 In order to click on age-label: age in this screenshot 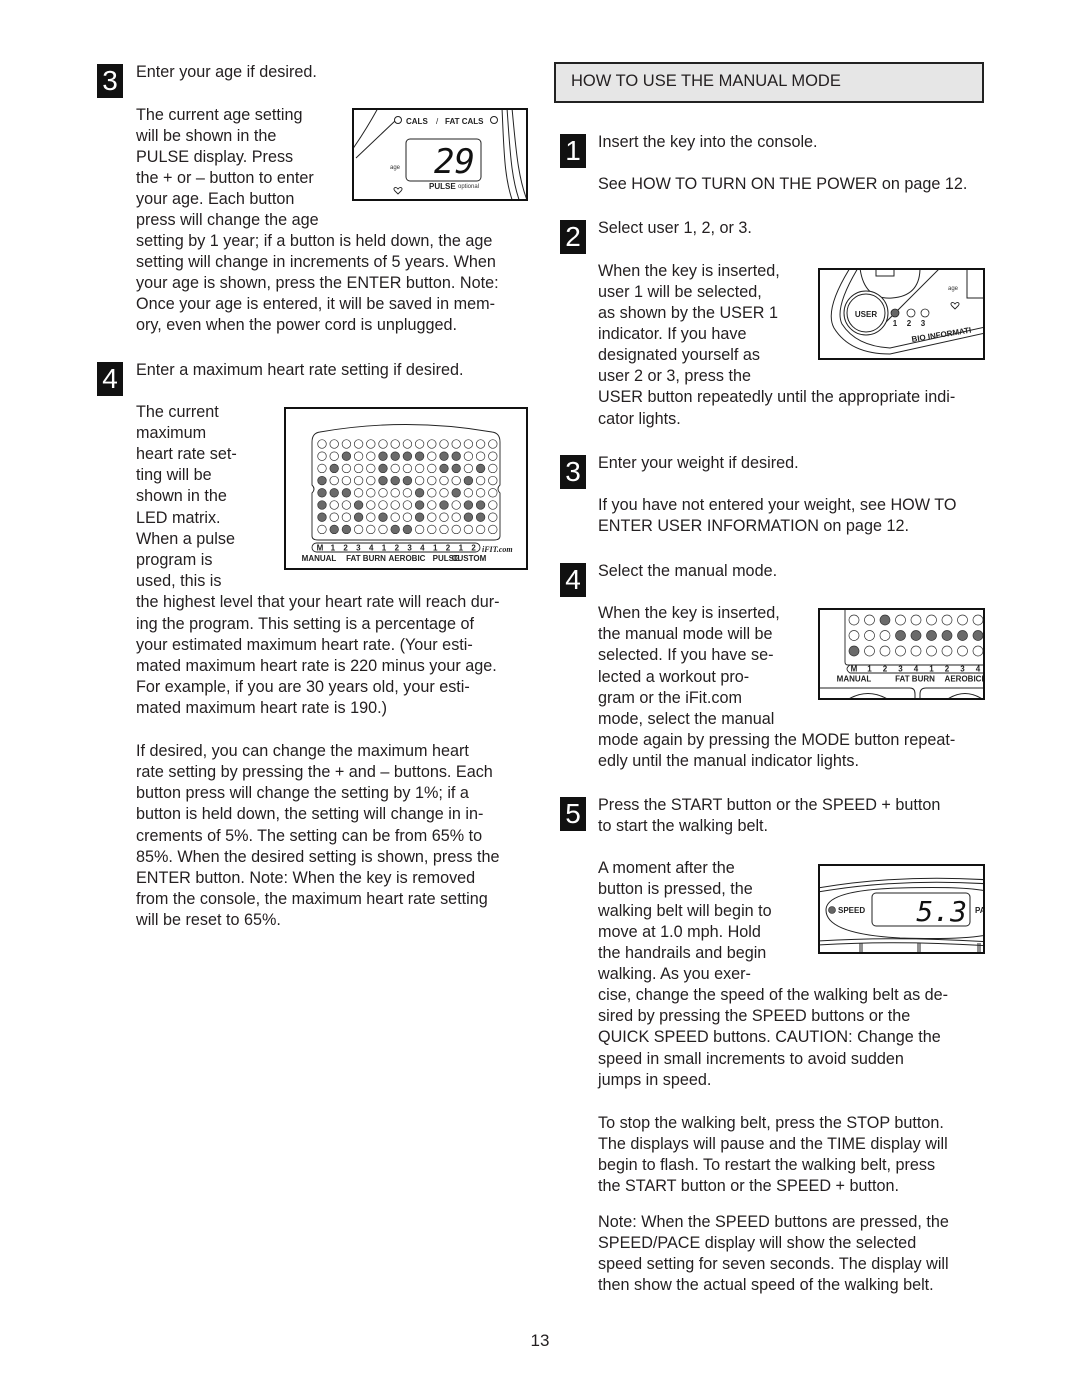, I will do `click(953, 289)`.